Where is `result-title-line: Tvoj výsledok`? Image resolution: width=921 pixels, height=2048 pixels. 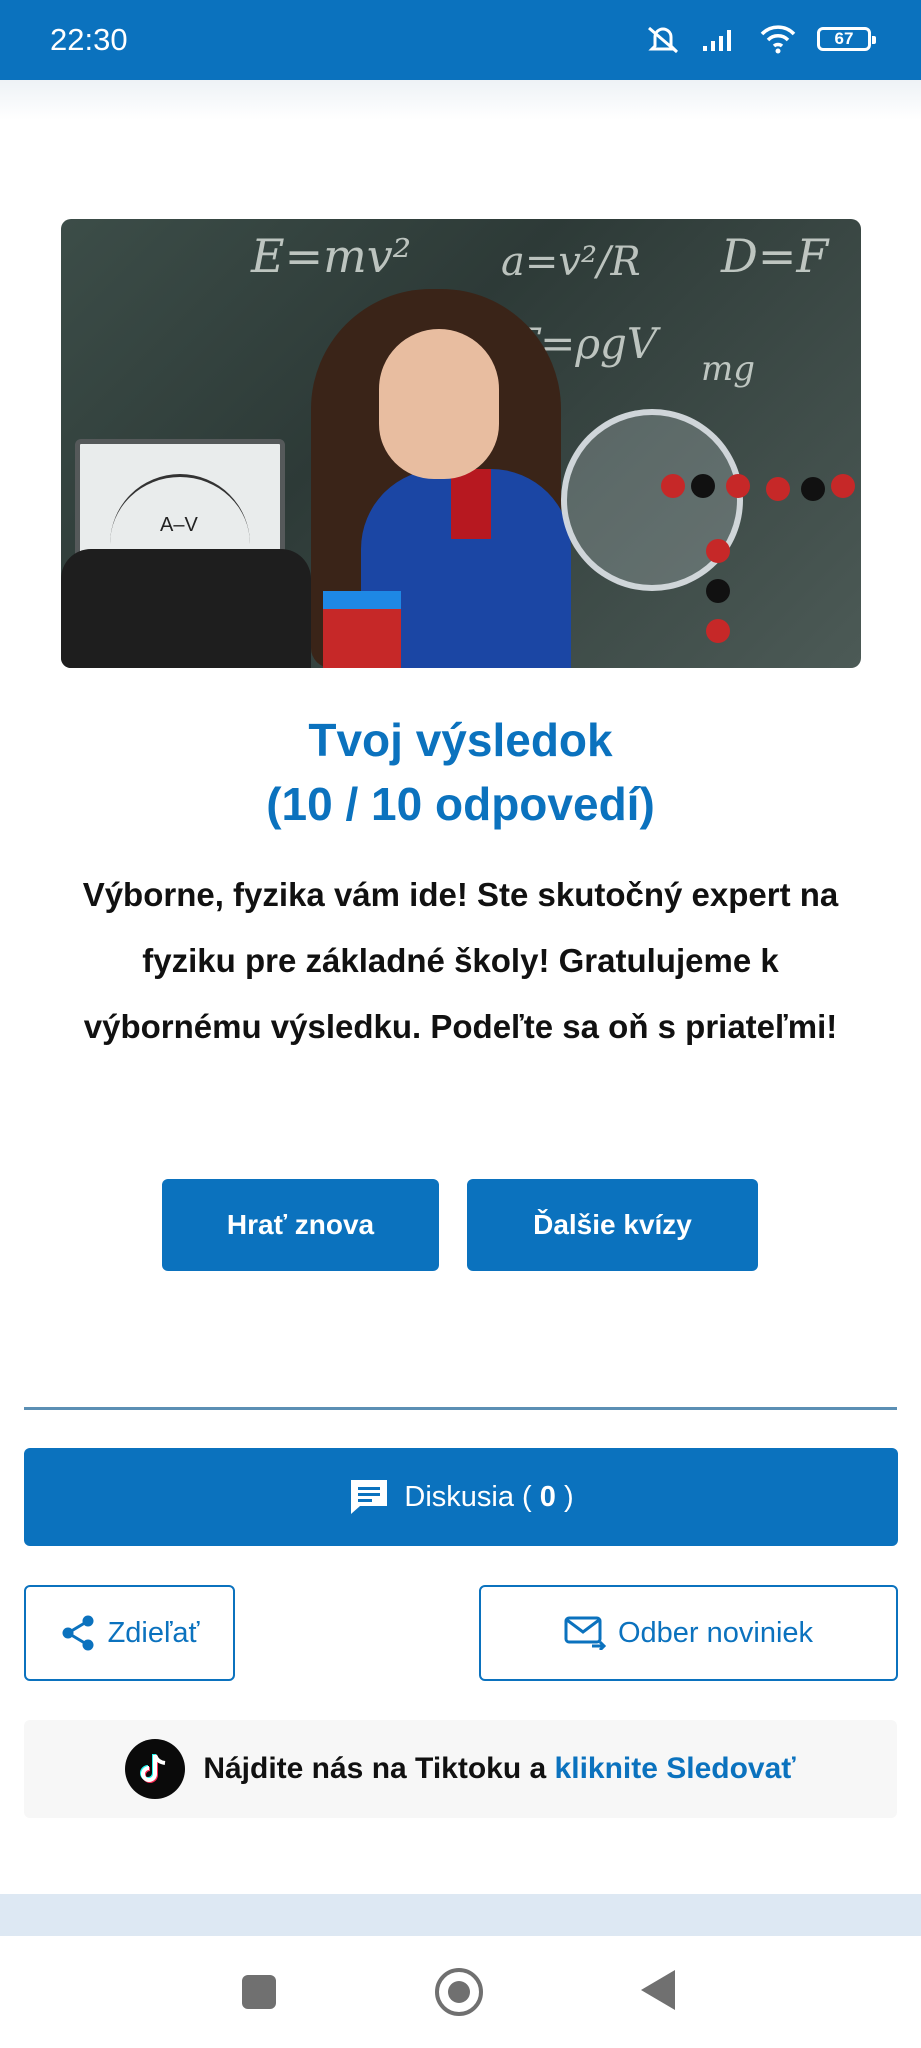
result-title-line: Tvoj výsledok is located at coordinates (460, 740).